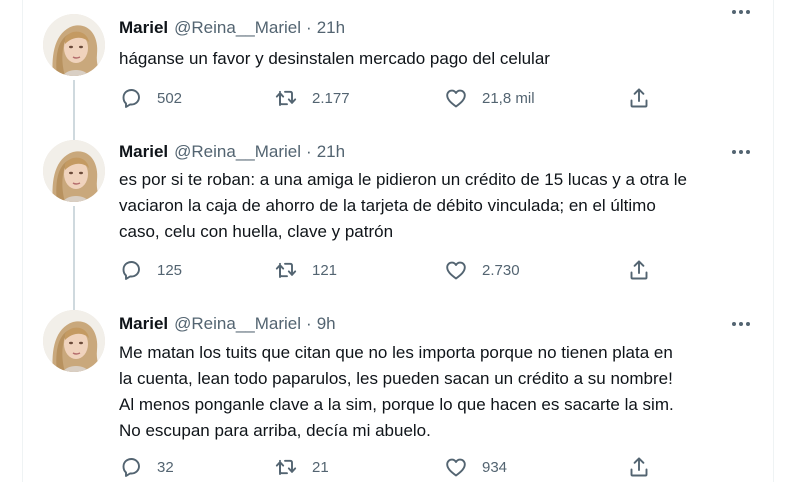 Image resolution: width=803 pixels, height=482 pixels. I want to click on like-button: 2.730, so click(482, 270).